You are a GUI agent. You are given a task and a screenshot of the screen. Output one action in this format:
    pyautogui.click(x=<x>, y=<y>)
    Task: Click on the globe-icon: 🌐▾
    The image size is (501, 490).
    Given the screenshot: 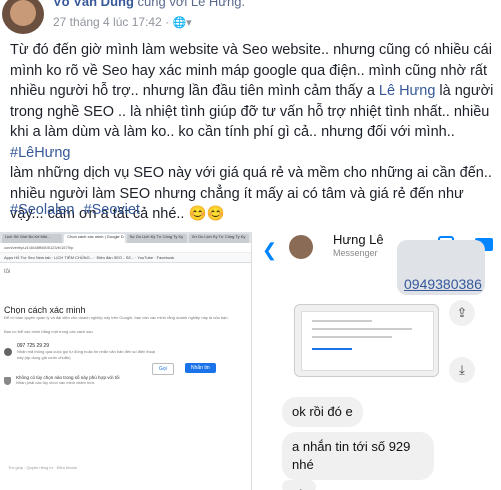 What is the action you would take?
    pyautogui.click(x=182, y=23)
    